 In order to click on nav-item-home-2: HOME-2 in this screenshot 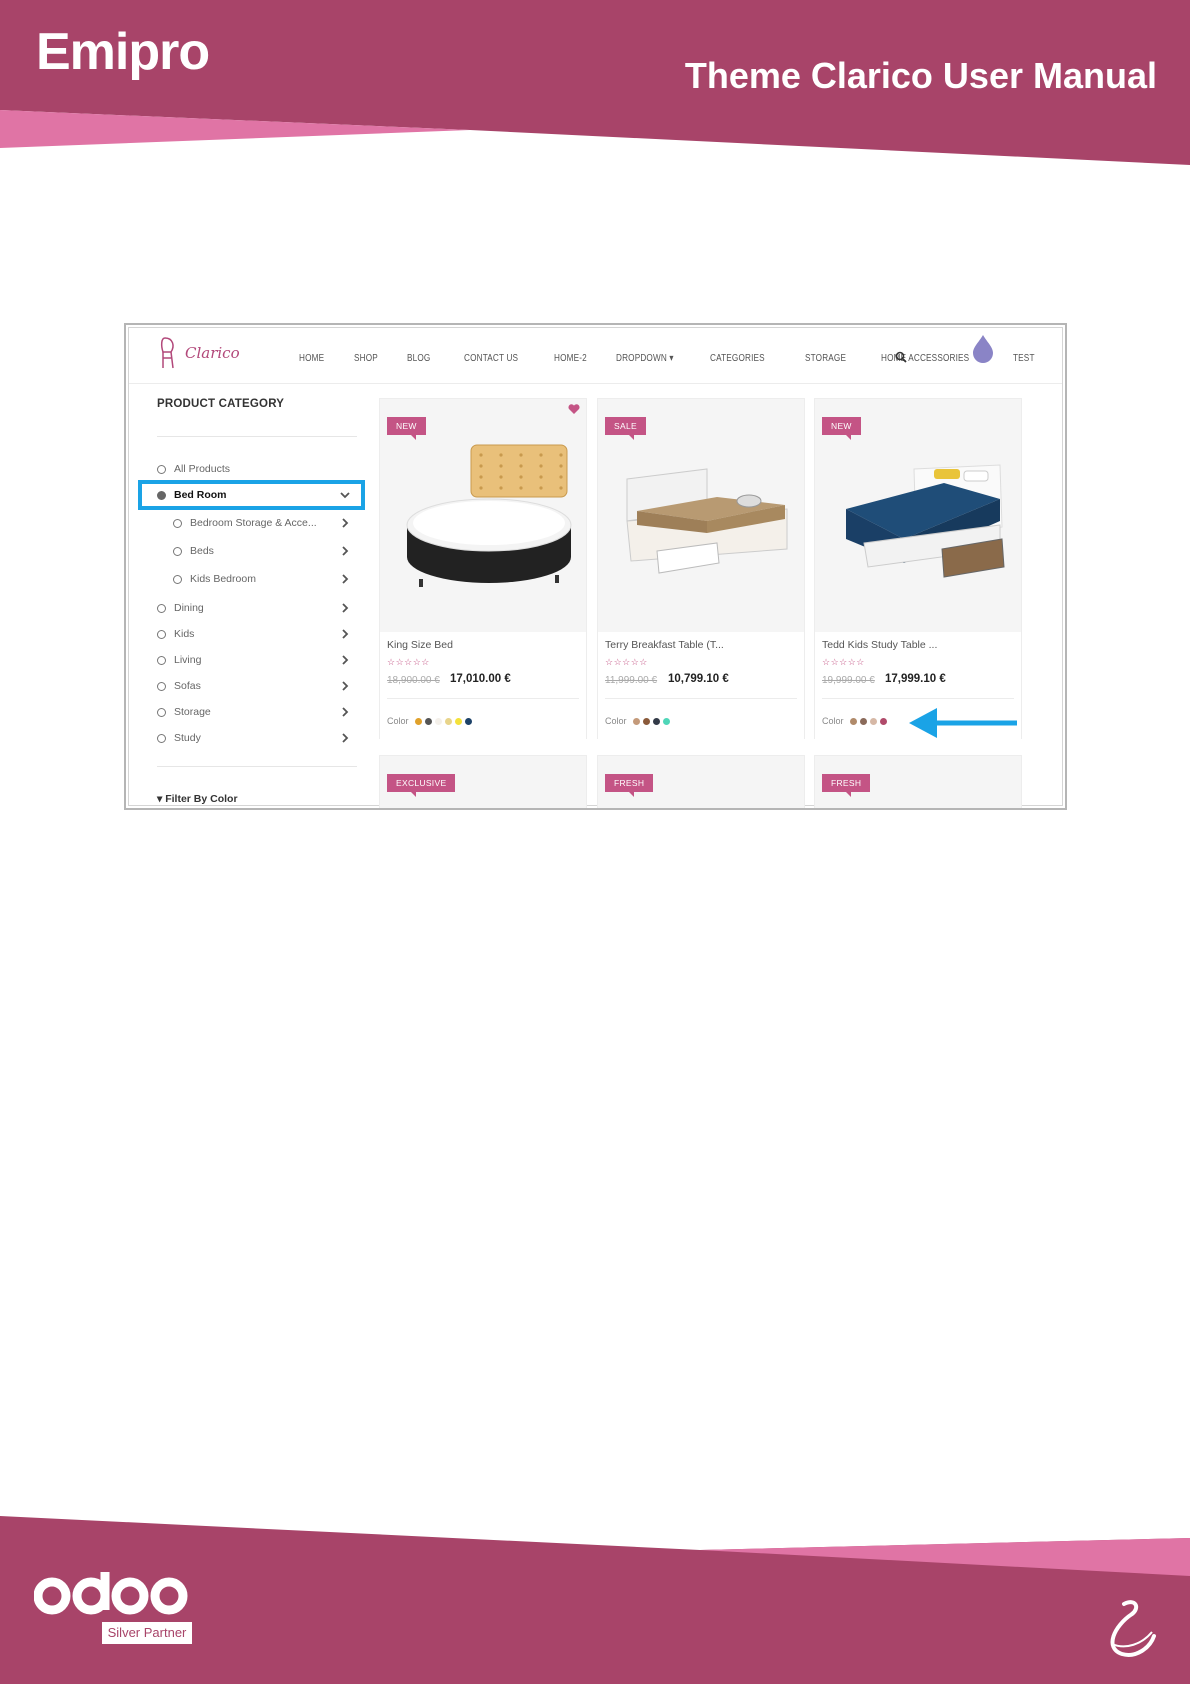, I will do `click(570, 358)`.